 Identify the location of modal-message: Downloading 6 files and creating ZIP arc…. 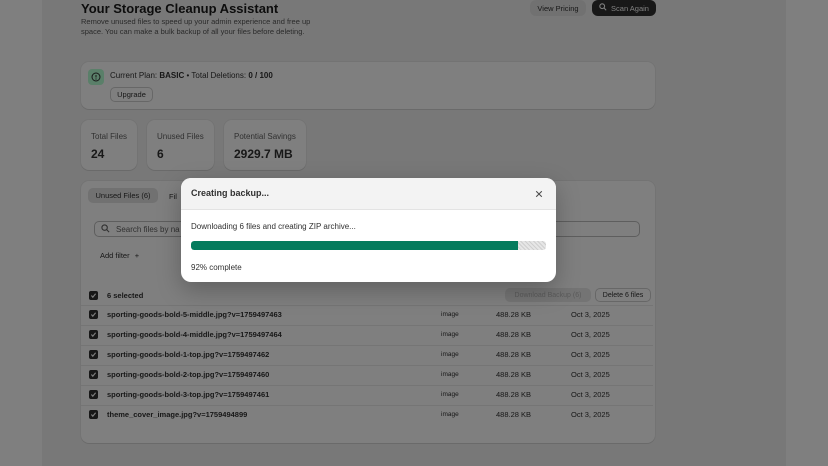
(273, 226).